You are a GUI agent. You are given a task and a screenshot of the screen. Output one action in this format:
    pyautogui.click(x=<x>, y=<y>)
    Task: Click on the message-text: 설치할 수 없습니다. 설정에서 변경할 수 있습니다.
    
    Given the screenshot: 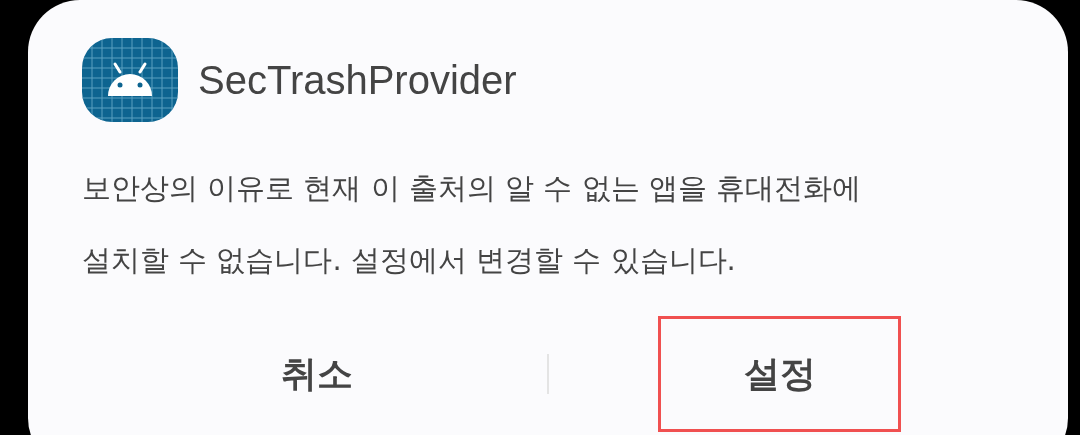 What is the action you would take?
    pyautogui.click(x=409, y=260)
    